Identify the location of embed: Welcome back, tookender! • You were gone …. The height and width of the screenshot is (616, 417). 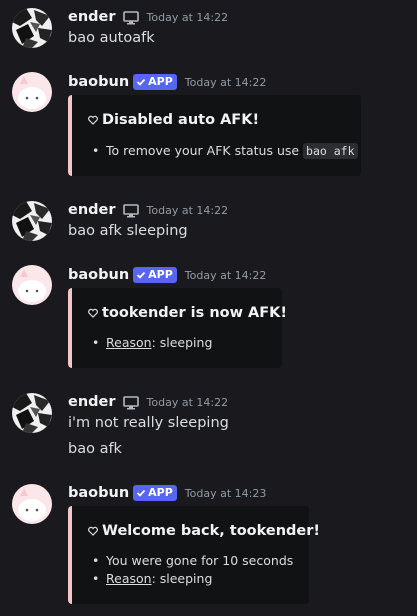
(194, 555).